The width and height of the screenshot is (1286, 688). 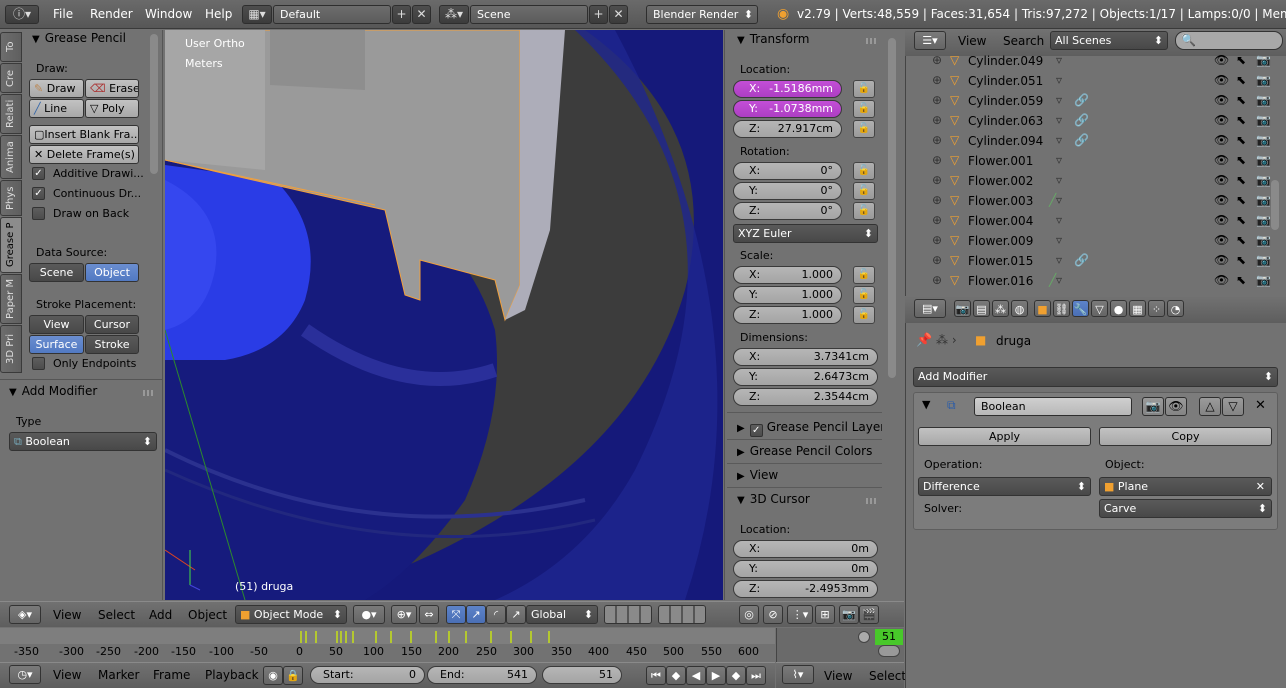 I want to click on outliner-item-name: Flower.002, so click(x=1000, y=181).